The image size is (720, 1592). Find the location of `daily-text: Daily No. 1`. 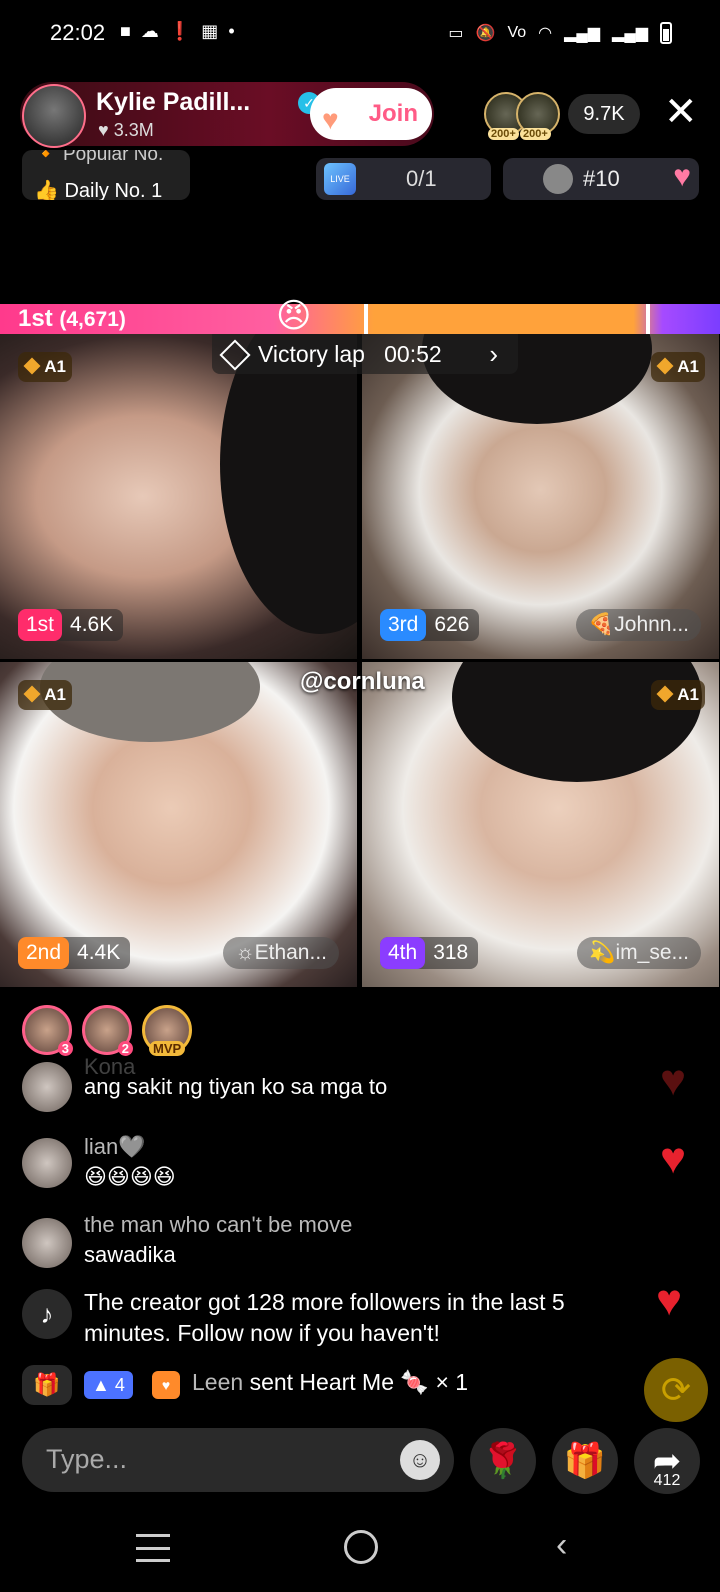

daily-text: Daily No. 1 is located at coordinates (113, 190).